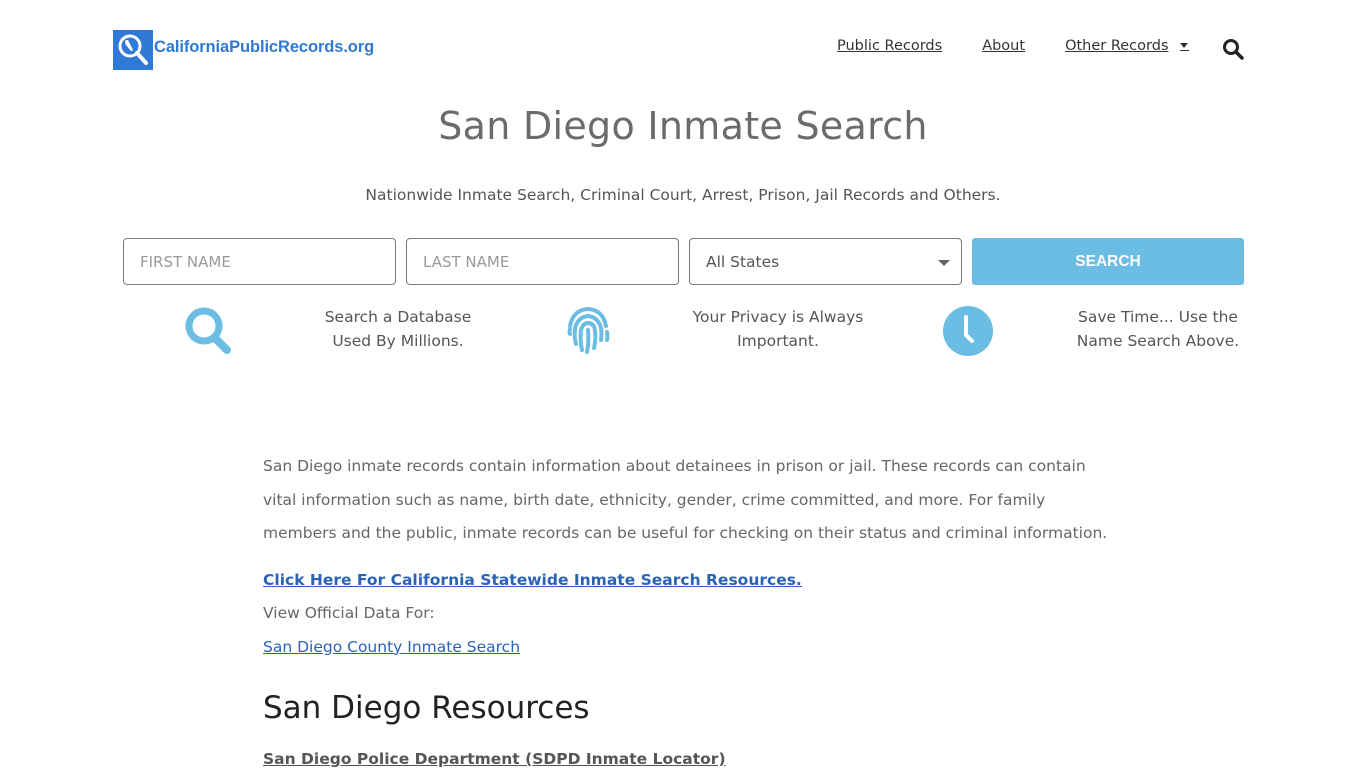 The image size is (1366, 768). I want to click on page-title: San Diego Inmate Search, so click(683, 126).